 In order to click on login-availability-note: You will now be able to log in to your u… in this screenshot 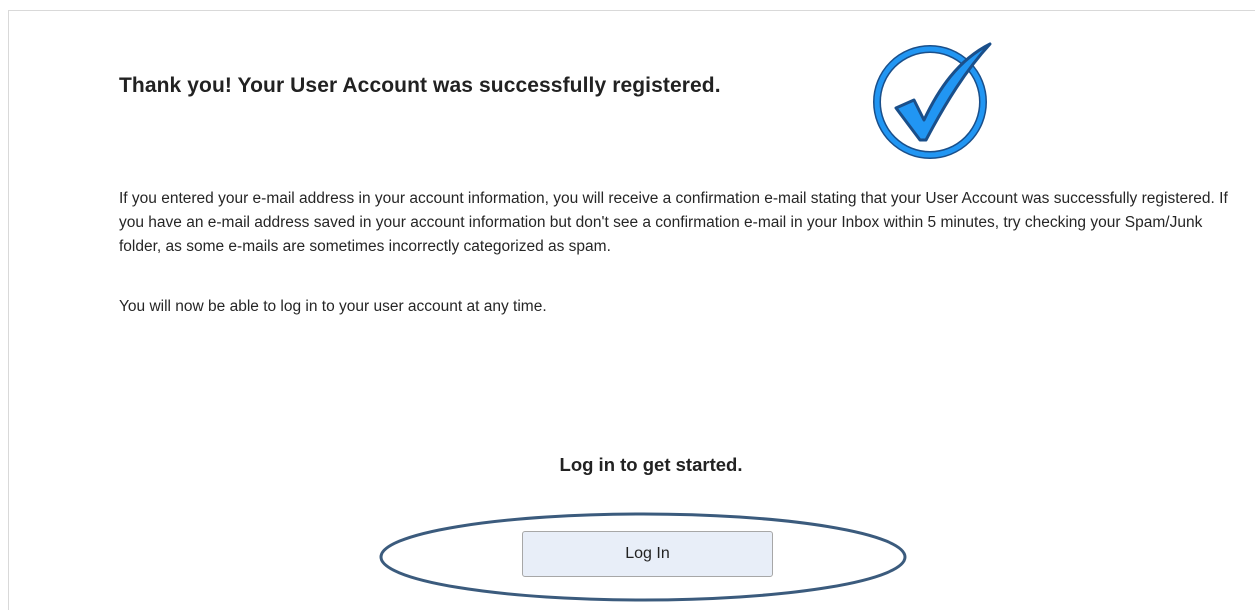, I will do `click(333, 306)`.